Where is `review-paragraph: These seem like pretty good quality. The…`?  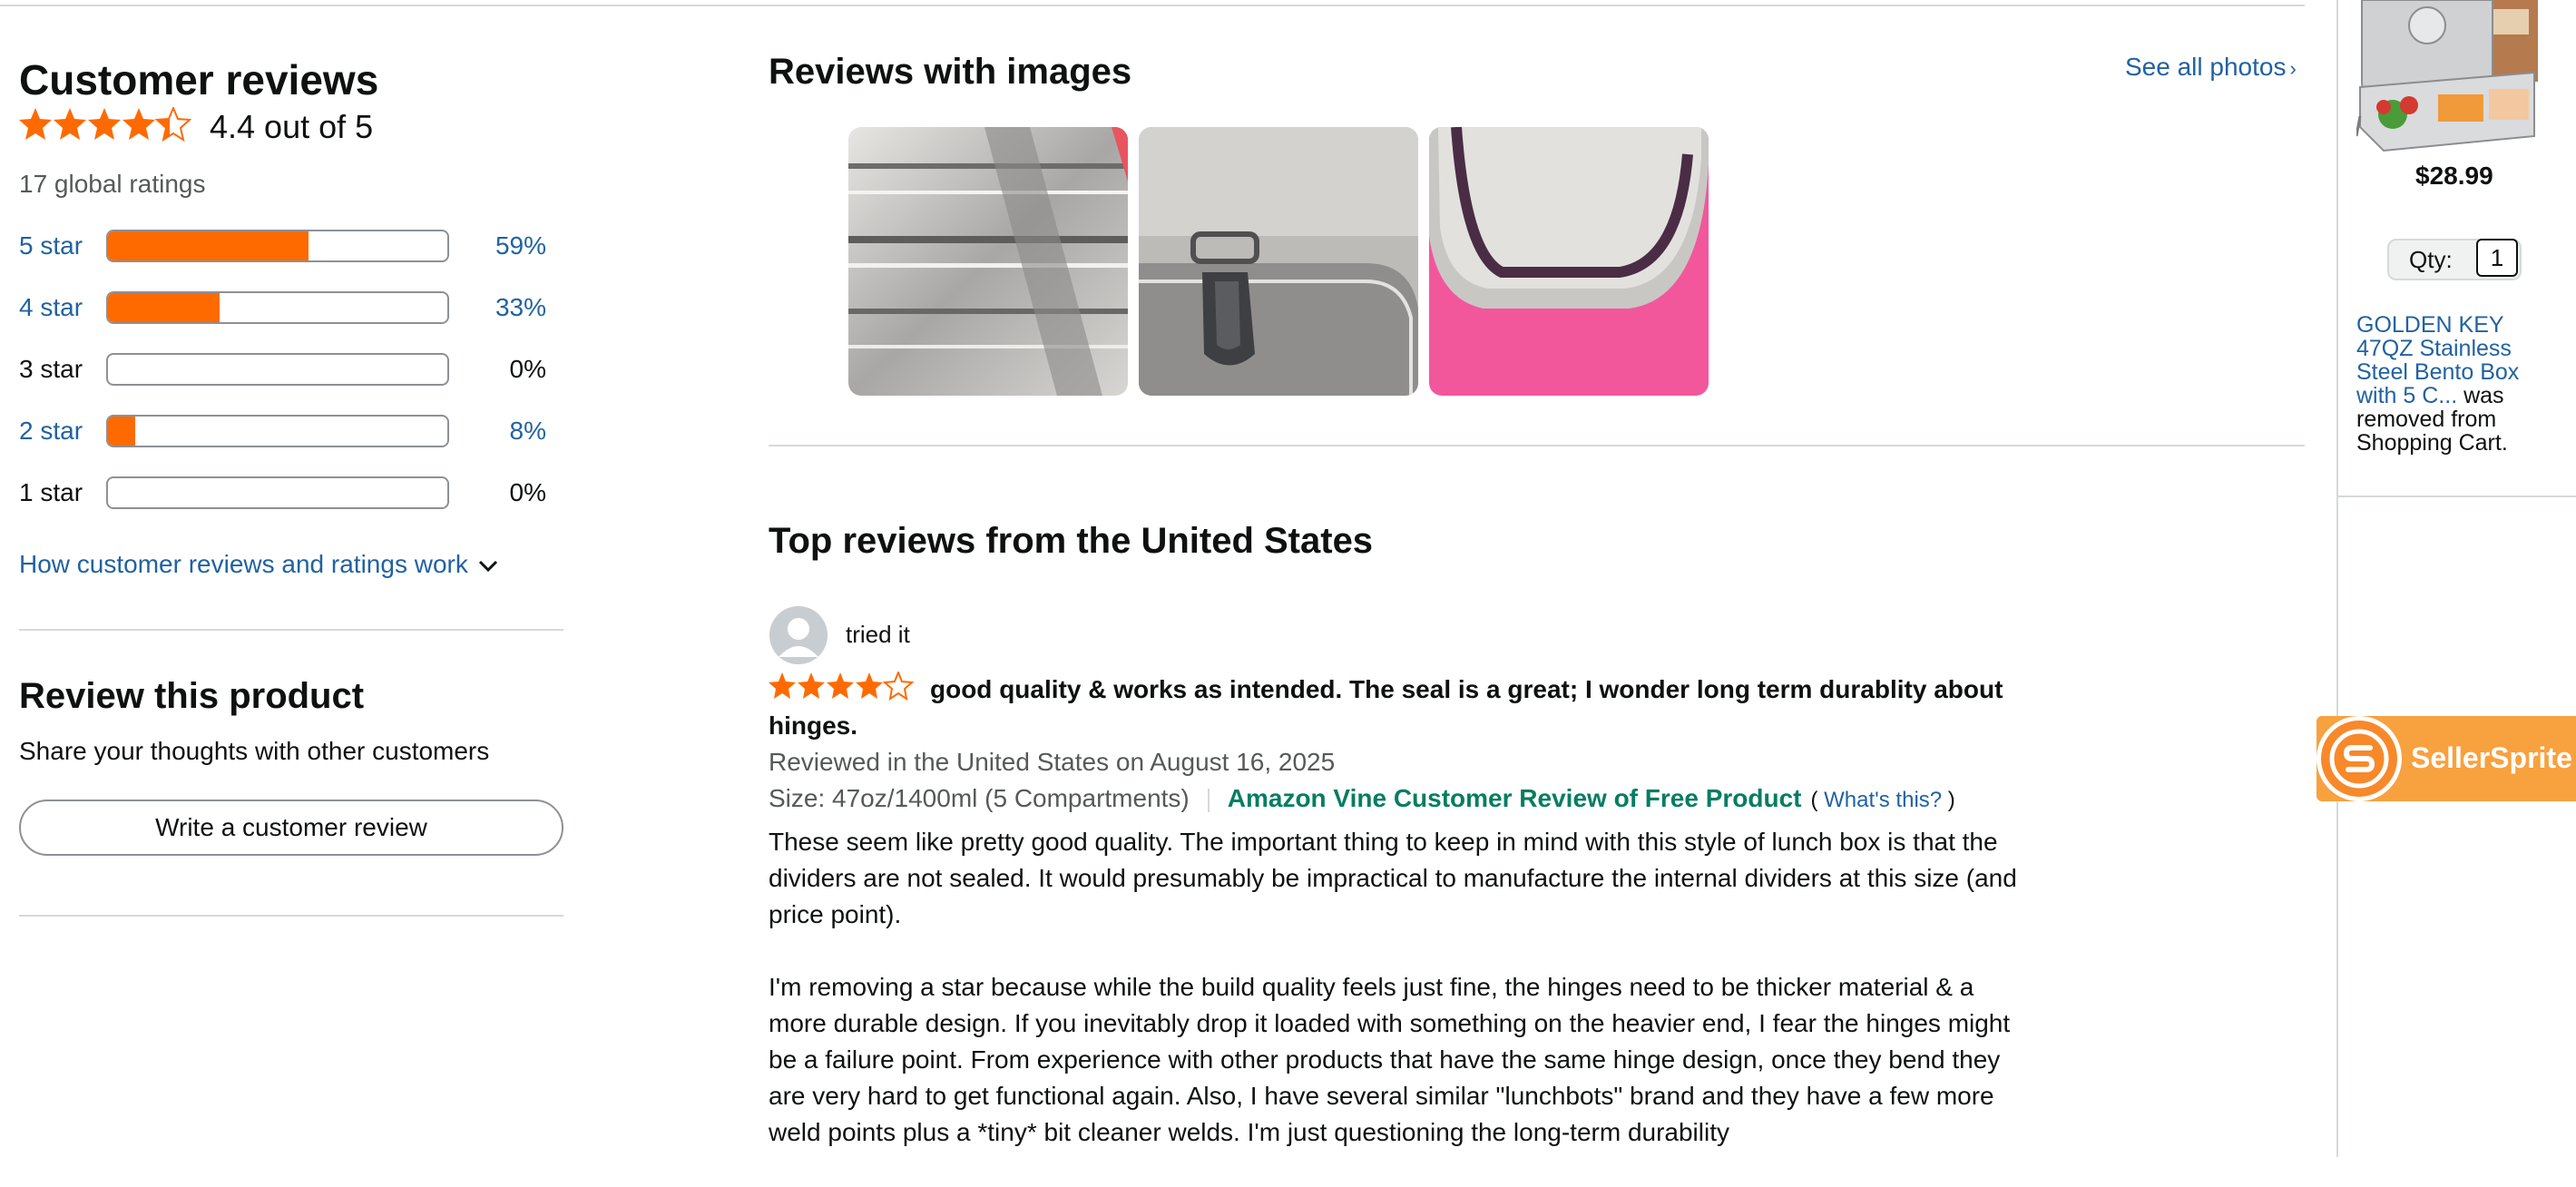 review-paragraph: These seem like pretty good quality. The… is located at coordinates (1393, 878).